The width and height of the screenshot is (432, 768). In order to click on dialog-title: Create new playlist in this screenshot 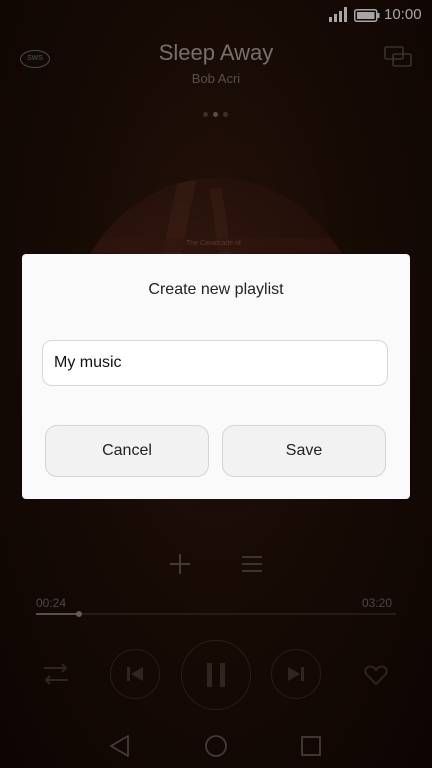, I will do `click(216, 289)`.